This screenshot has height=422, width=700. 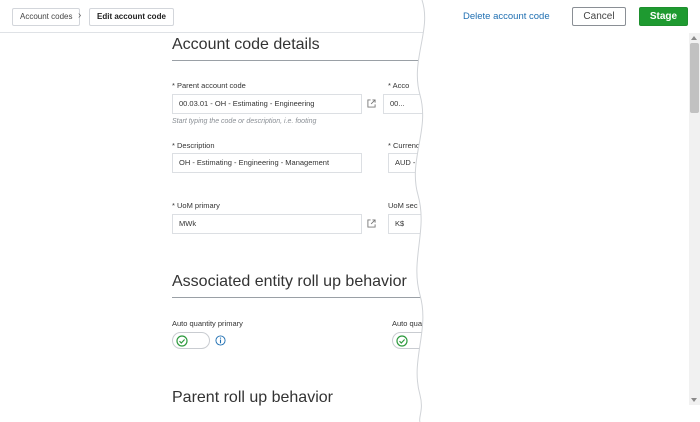 What do you see at coordinates (246, 44) in the screenshot?
I see `section-title-account-code-details: Account code details` at bounding box center [246, 44].